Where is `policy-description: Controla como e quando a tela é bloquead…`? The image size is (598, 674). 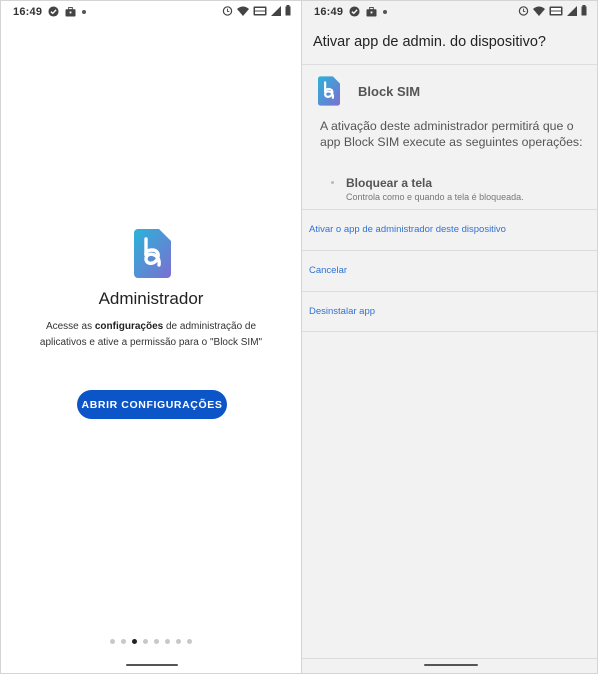 policy-description: Controla como e quando a tela é bloquead… is located at coordinates (435, 197).